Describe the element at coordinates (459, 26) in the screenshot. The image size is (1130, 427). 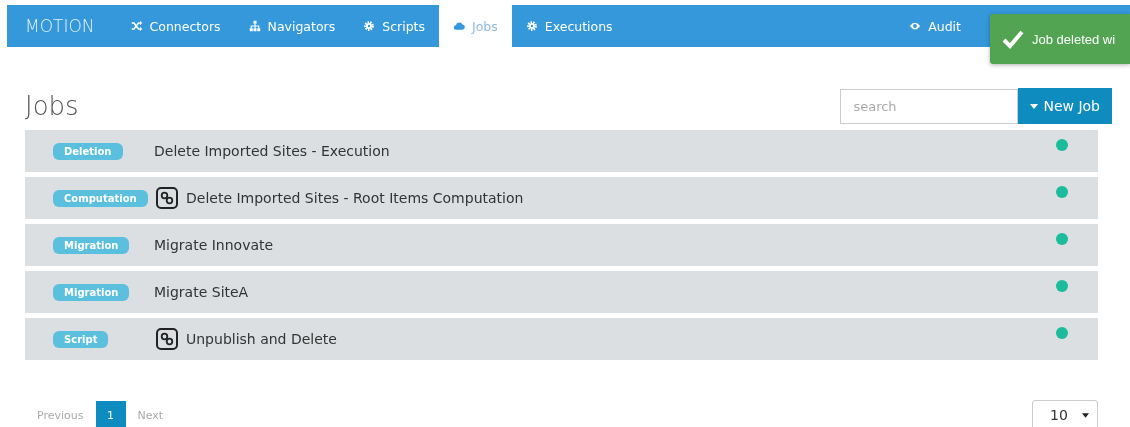
I see `cloud-icon` at that location.